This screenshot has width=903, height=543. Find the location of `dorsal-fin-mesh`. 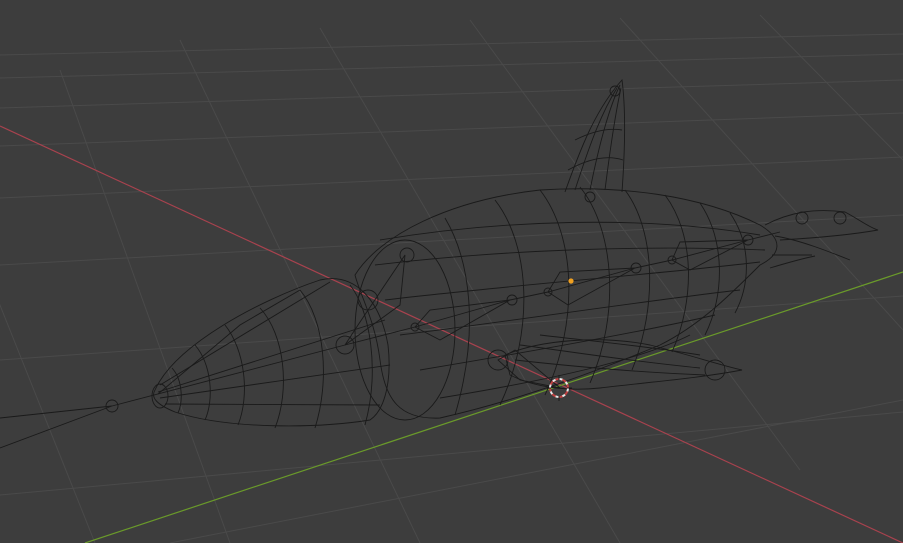

dorsal-fin-mesh is located at coordinates (595, 140).